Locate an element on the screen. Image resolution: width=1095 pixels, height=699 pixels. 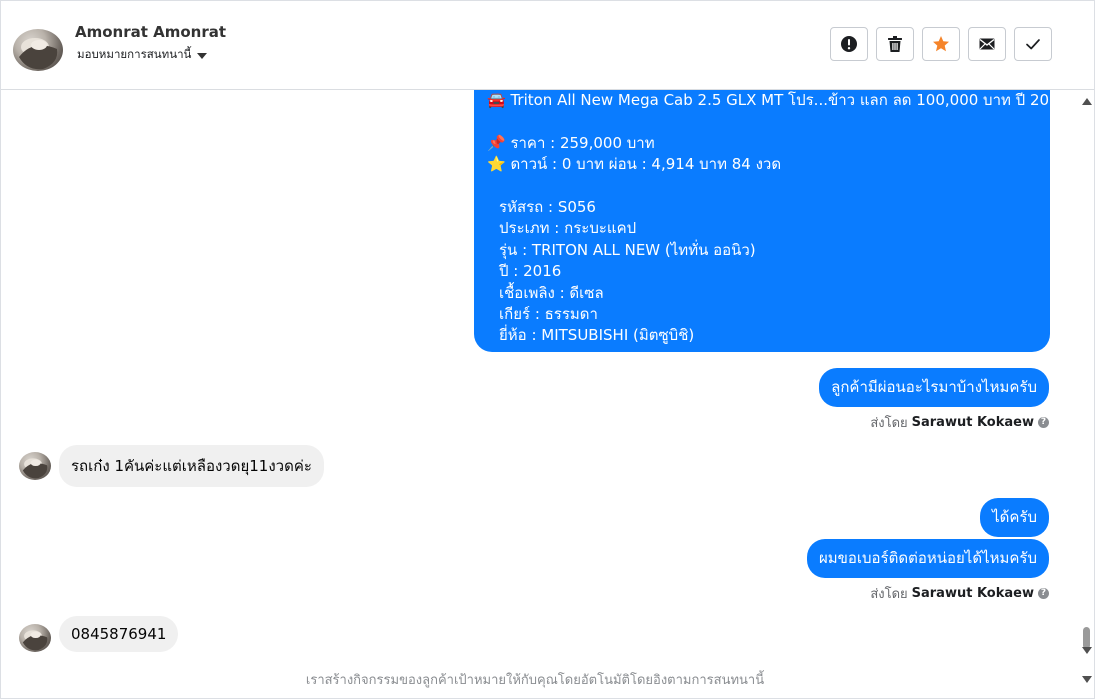
alert-circle-icon is located at coordinates (849, 44).